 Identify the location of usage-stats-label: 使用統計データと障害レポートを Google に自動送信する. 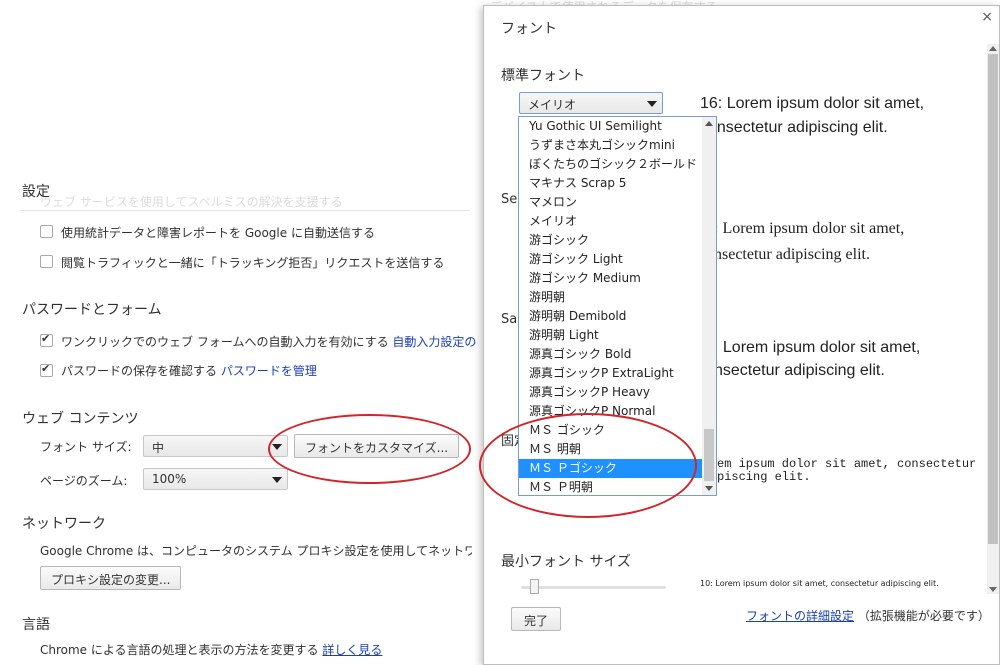
(218, 233).